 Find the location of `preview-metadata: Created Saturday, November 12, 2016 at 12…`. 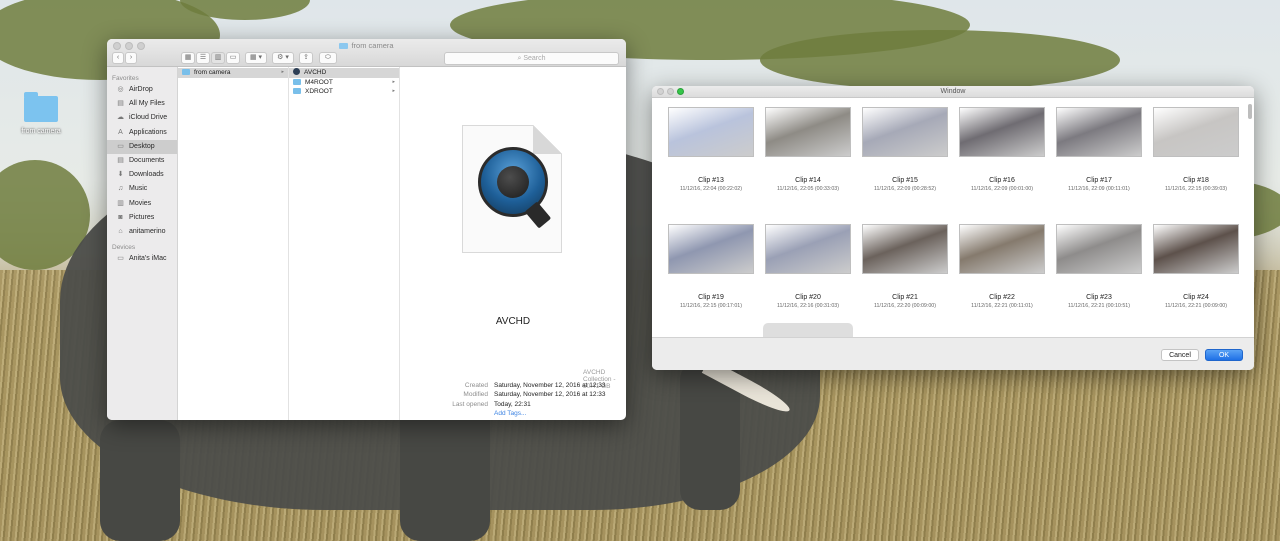

preview-metadata: Created Saturday, November 12, 2016 at 12… is located at coordinates (513, 398).